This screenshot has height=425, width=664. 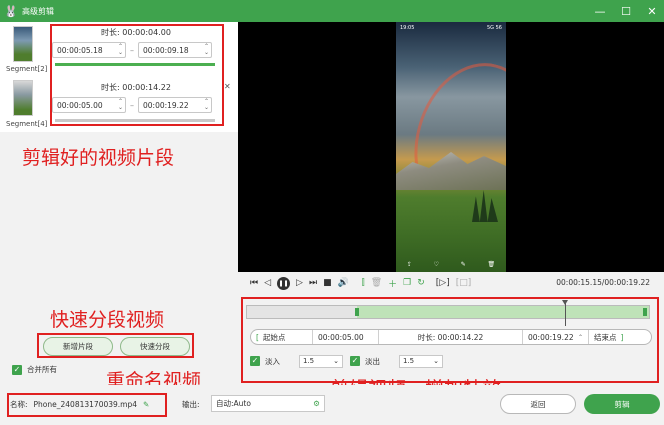 I want to click on merge-all-checkbox: ✓ 合并所有, so click(x=34, y=369).